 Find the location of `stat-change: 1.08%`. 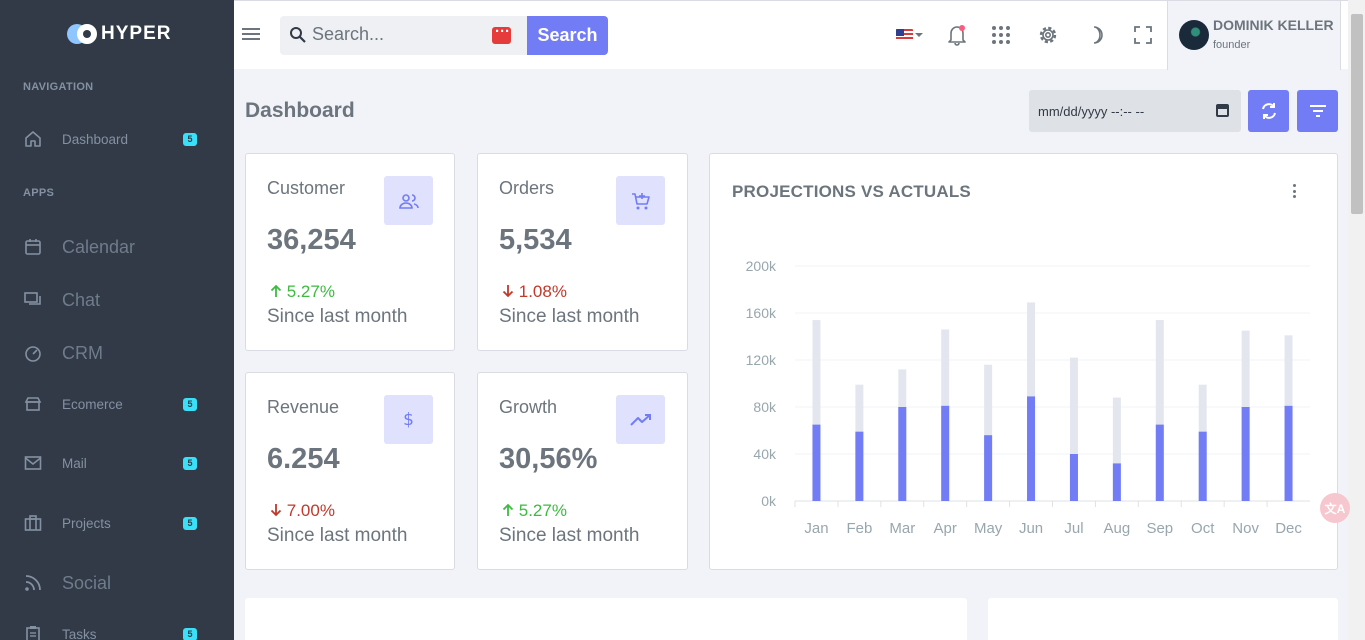

stat-change: 1.08% is located at coordinates (534, 292).